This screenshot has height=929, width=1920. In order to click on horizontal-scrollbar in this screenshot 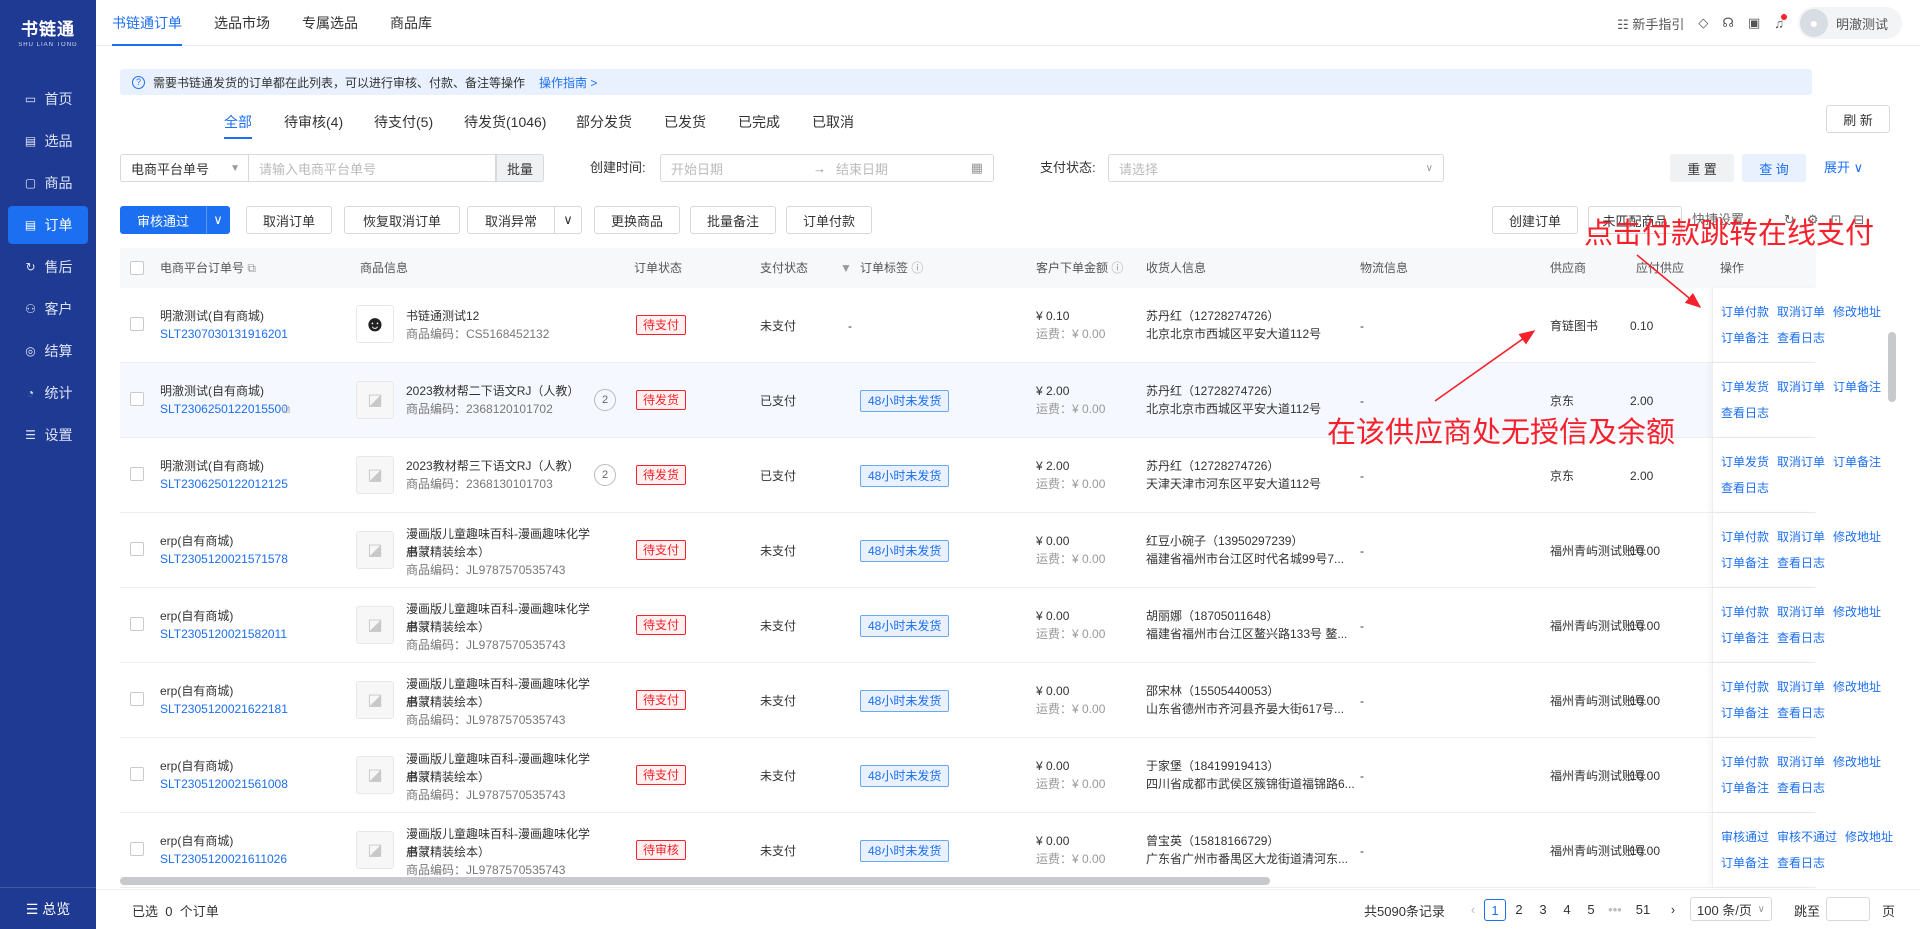, I will do `click(695, 881)`.